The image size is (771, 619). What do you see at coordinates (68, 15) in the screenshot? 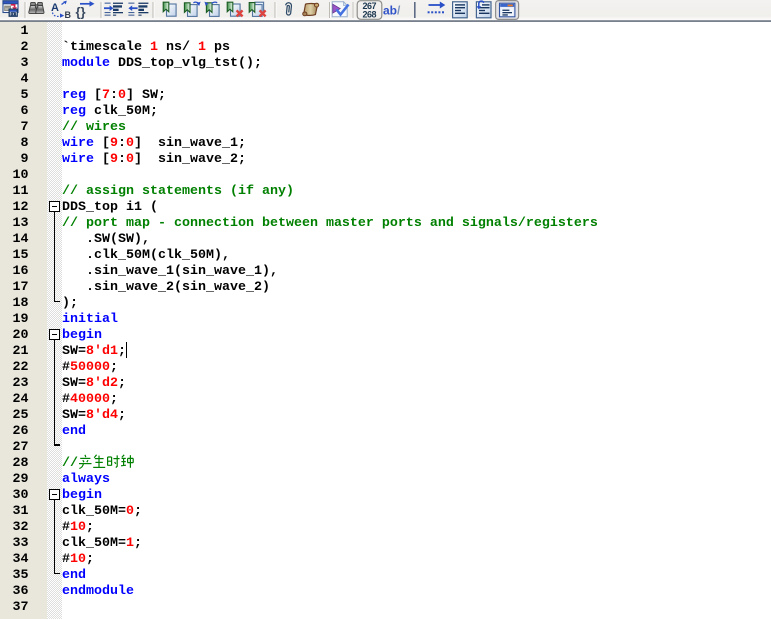
I see `svg-text: B` at bounding box center [68, 15].